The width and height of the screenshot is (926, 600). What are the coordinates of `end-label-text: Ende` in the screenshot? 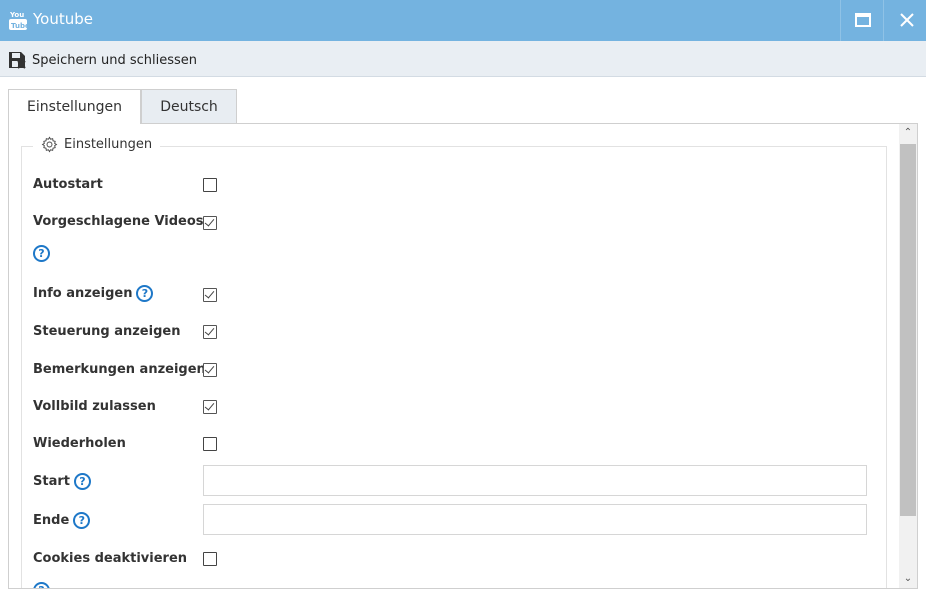 It's located at (51, 520).